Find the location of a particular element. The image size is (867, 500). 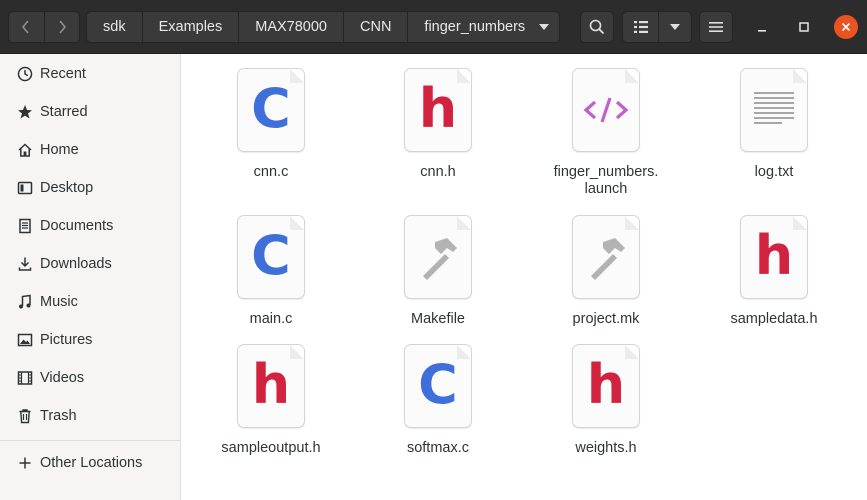

breadcrumb: sdk Examples MAX78000 CNN finger_numbers is located at coordinates (323, 27).